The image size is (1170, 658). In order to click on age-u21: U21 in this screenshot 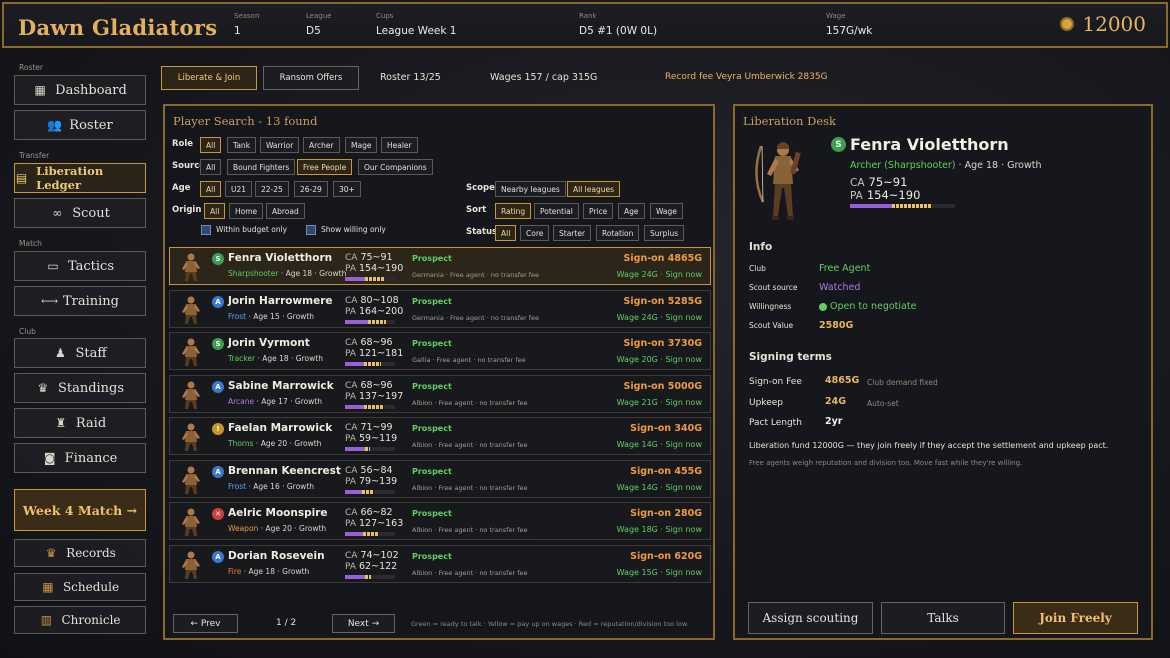, I will do `click(239, 189)`.